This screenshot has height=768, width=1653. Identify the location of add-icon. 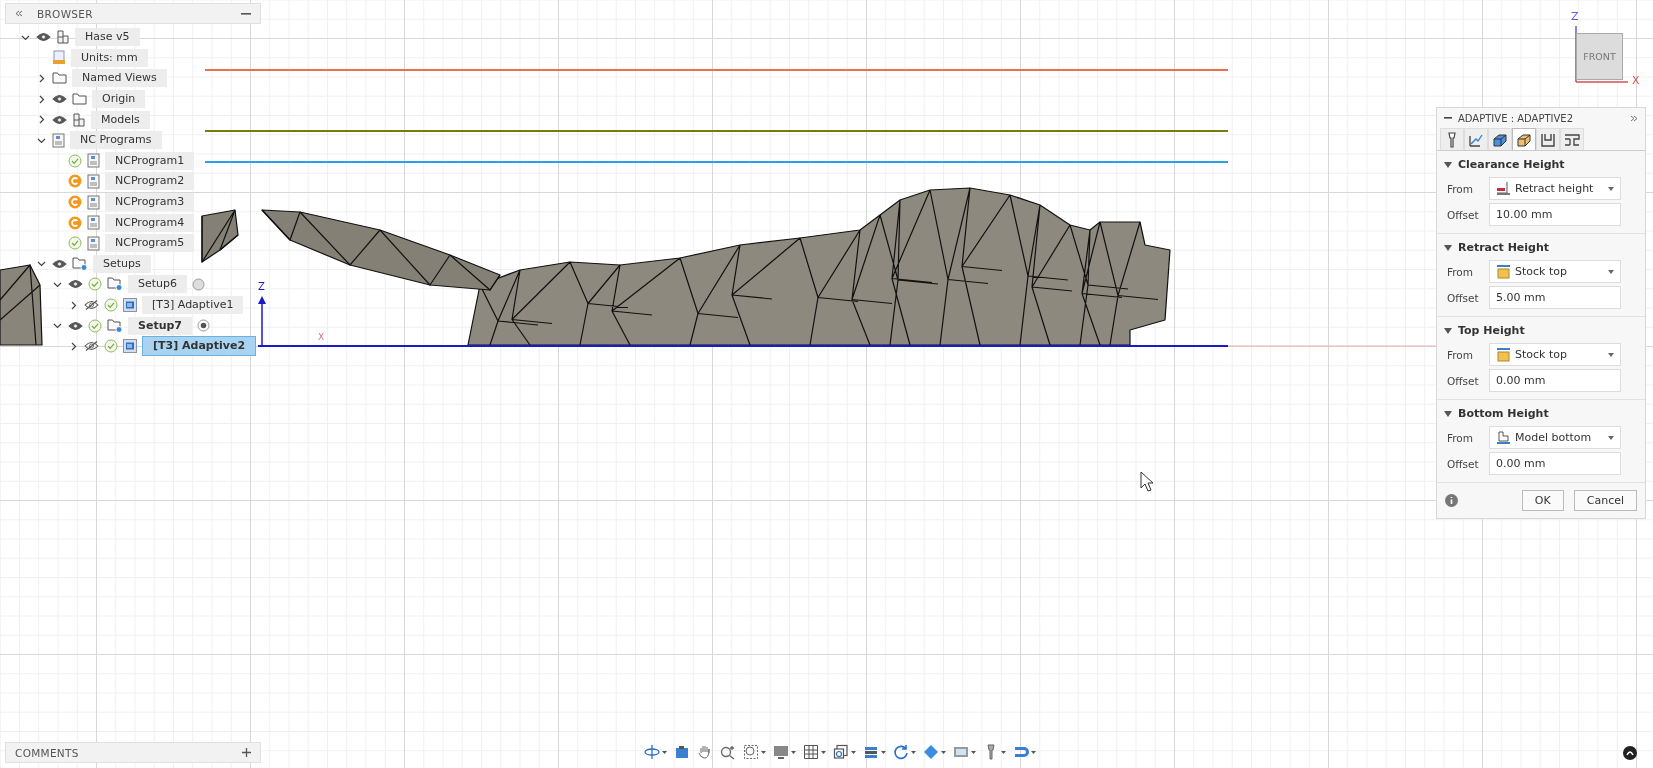
(246, 752).